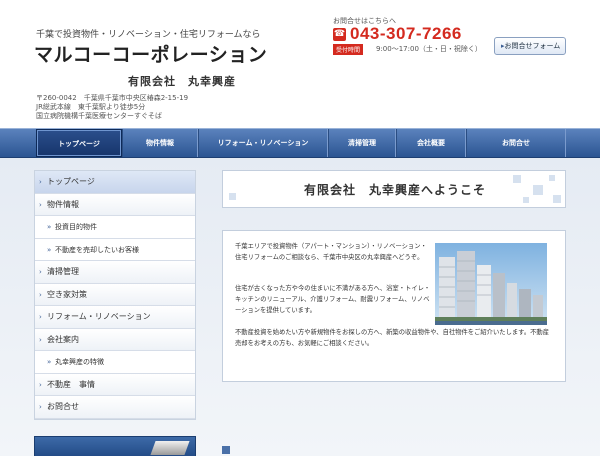  I want to click on nav-item-properties: 物件情報, so click(160, 143).